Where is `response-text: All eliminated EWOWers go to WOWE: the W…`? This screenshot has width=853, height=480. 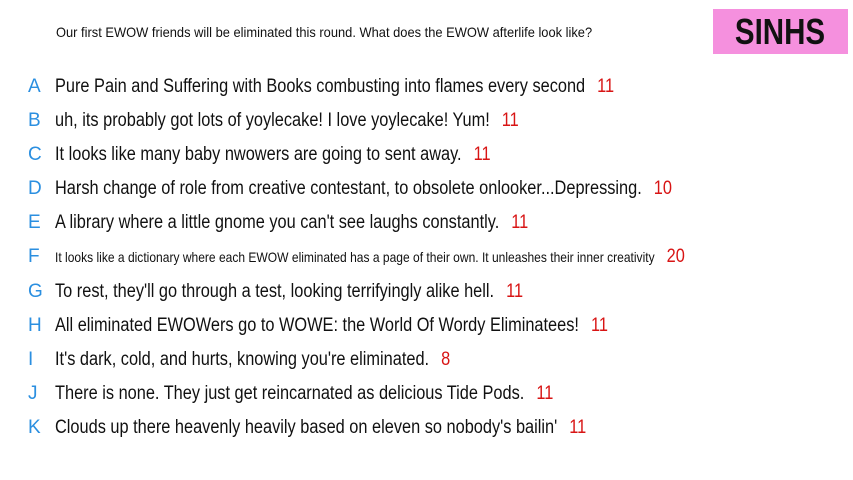
response-text: All eliminated EWOWers go to WOWE: the W… is located at coordinates (317, 325).